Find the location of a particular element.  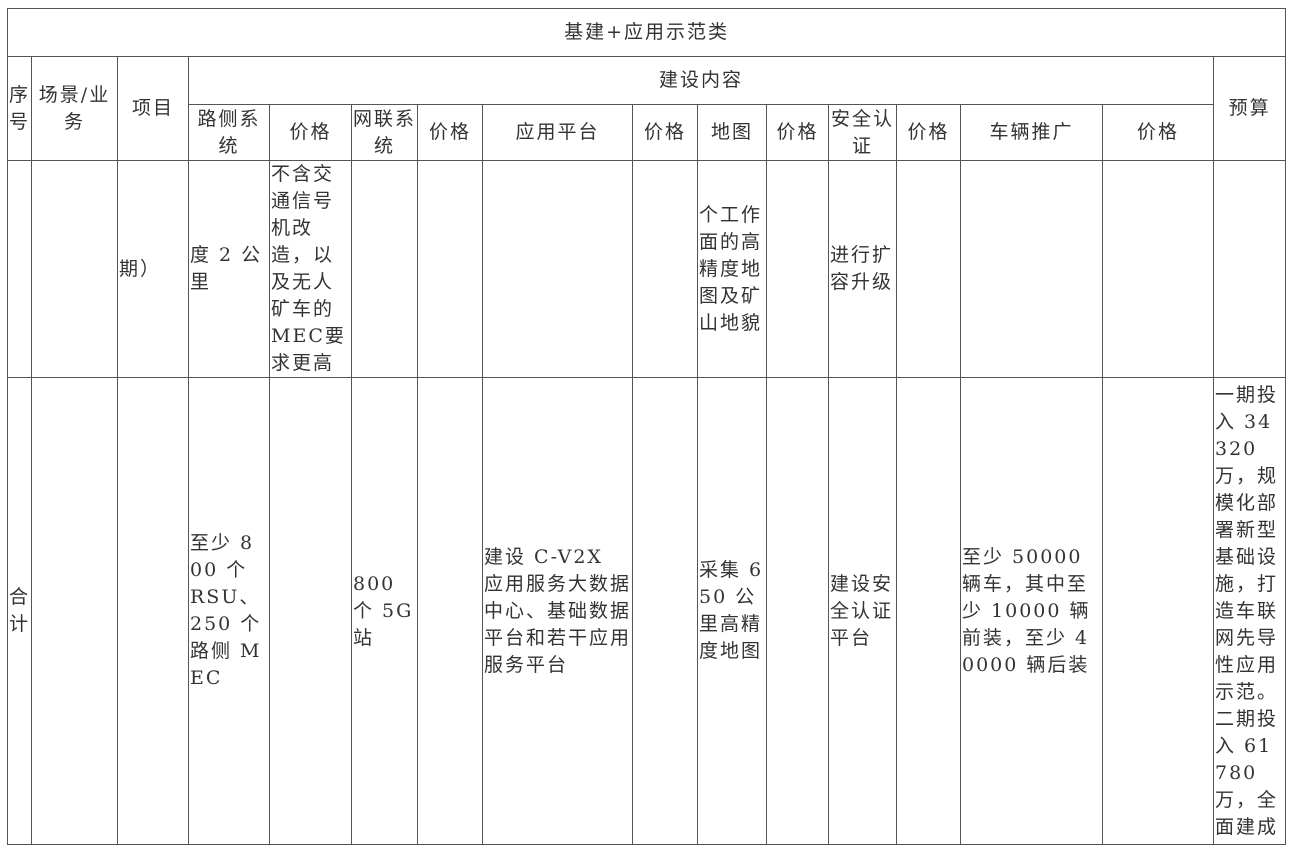

header-vehicle: 车辆推广 is located at coordinates (1031, 132).